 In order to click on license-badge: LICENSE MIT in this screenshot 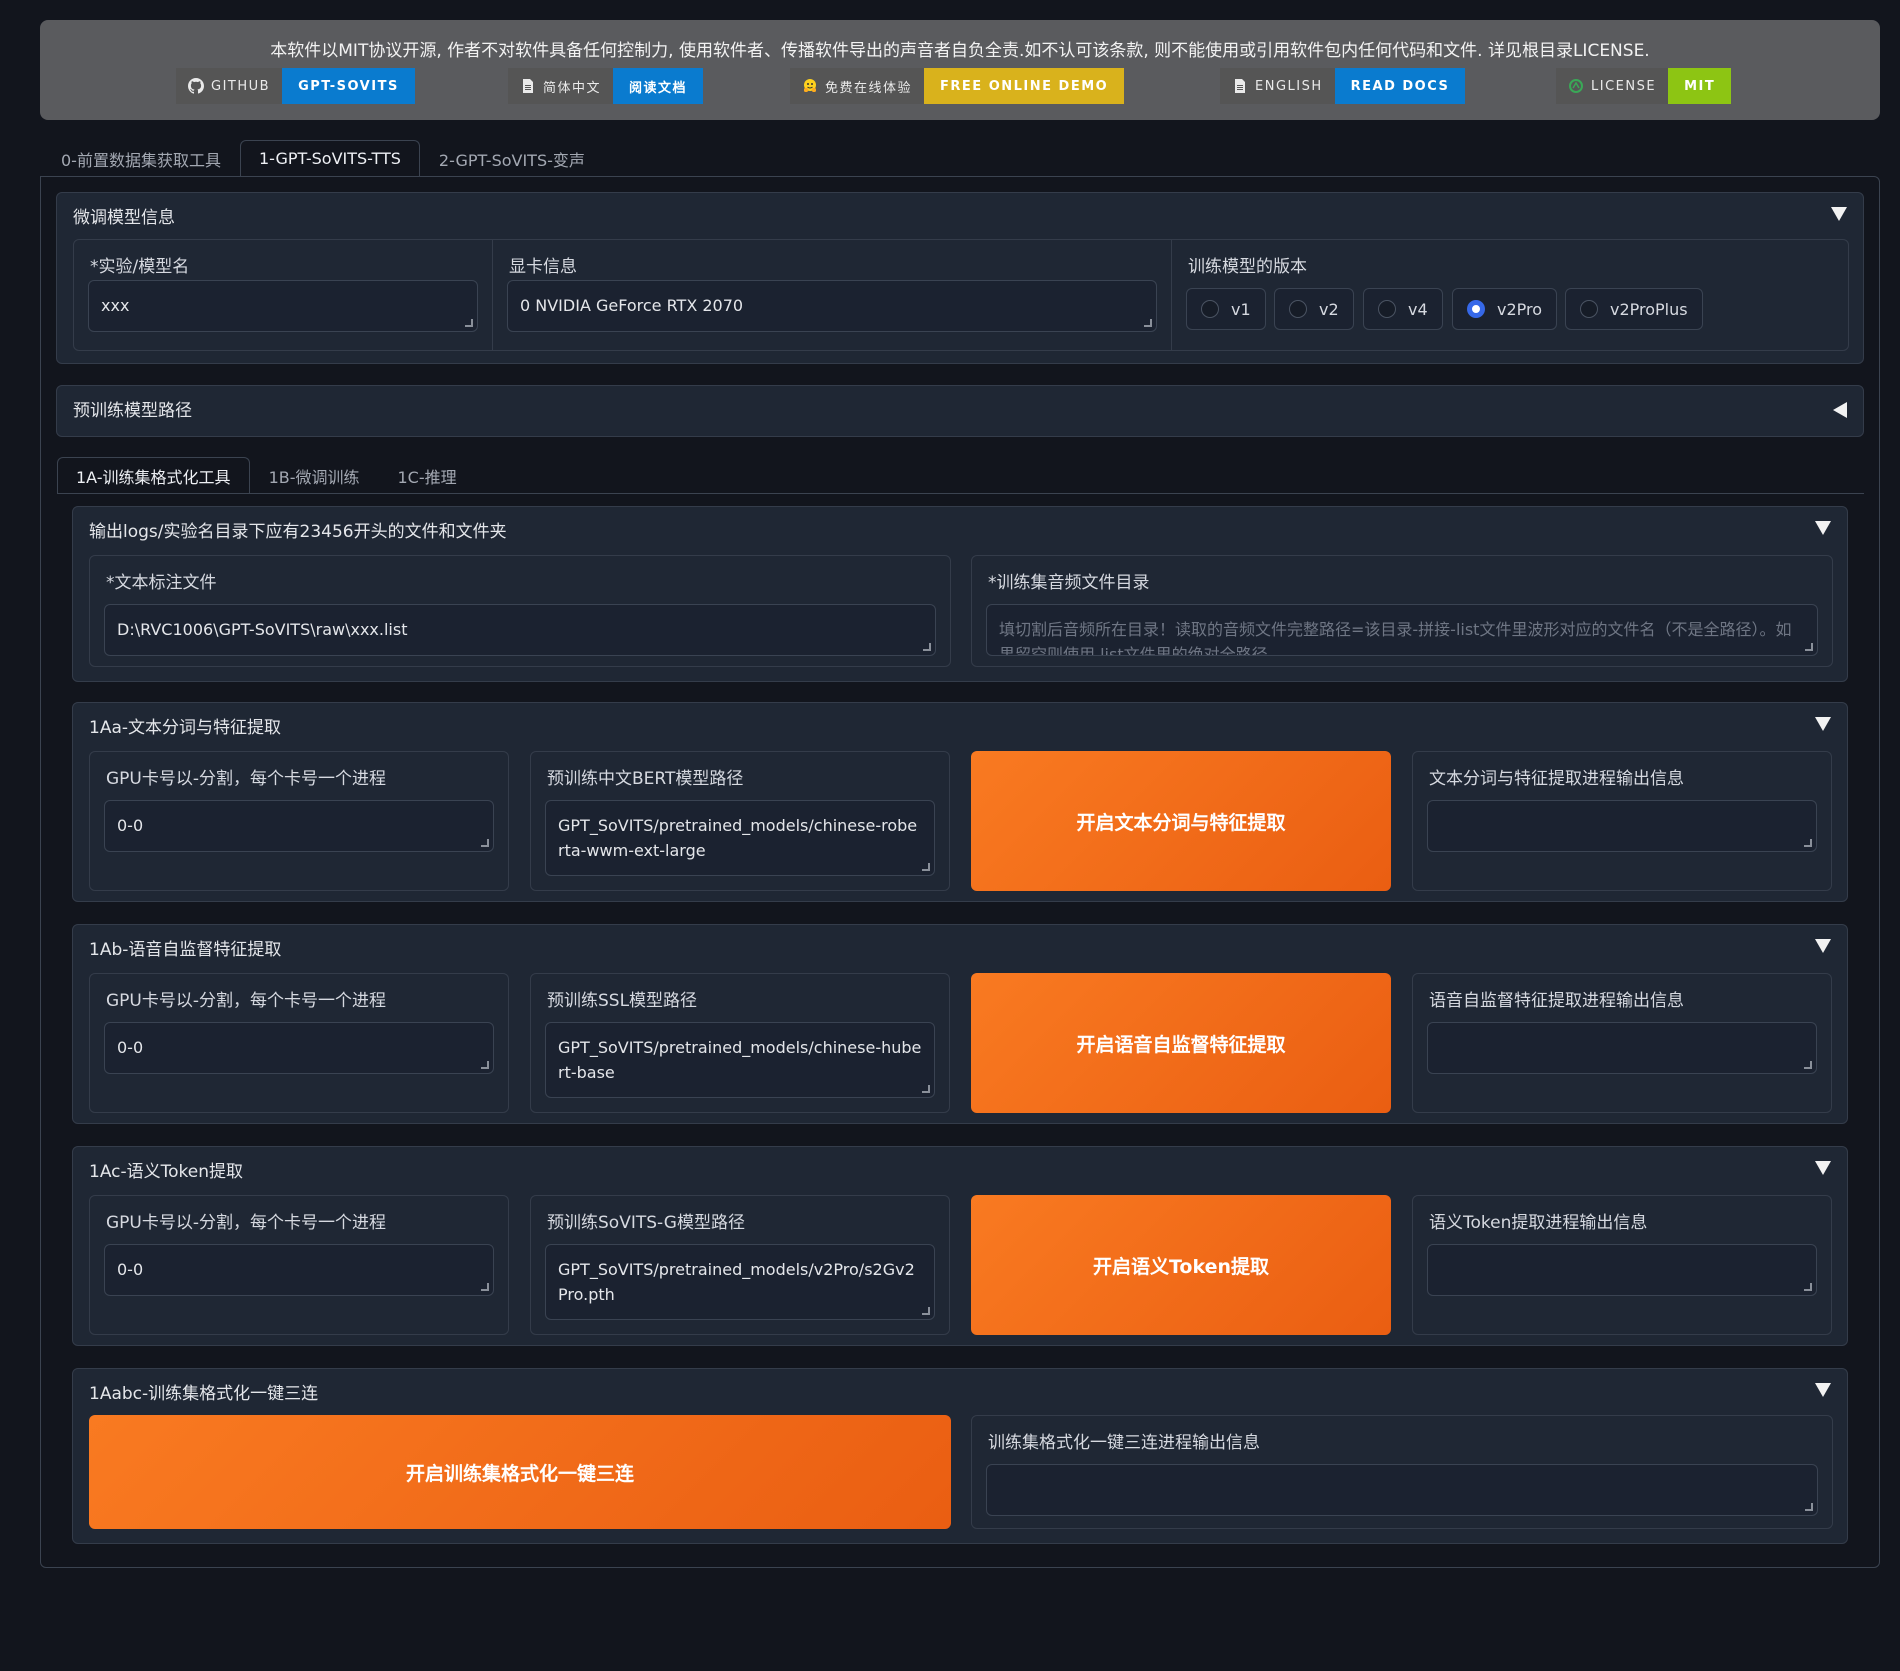, I will do `click(1644, 86)`.